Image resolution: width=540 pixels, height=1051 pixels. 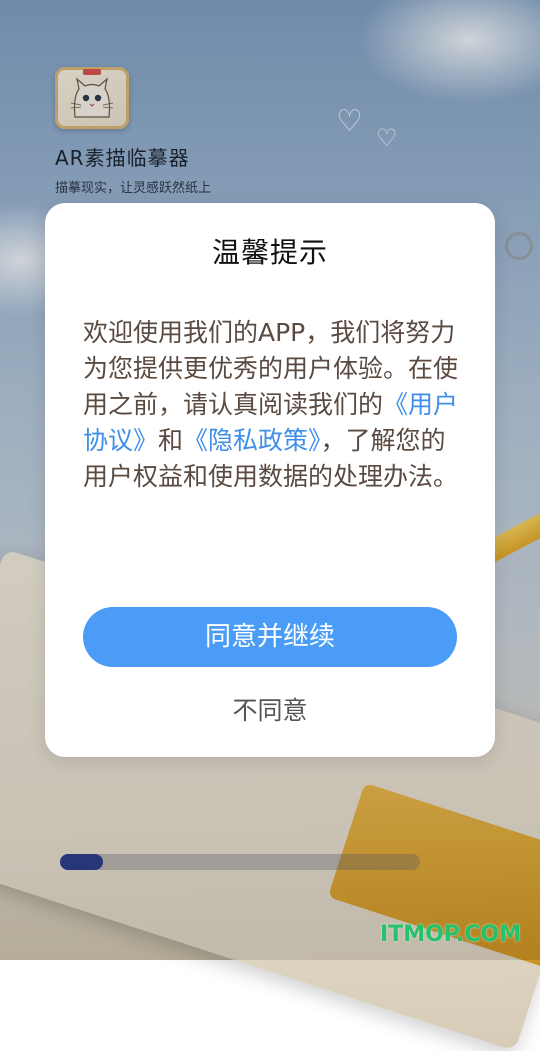 I want to click on loading-progress-fill, so click(x=82, y=862).